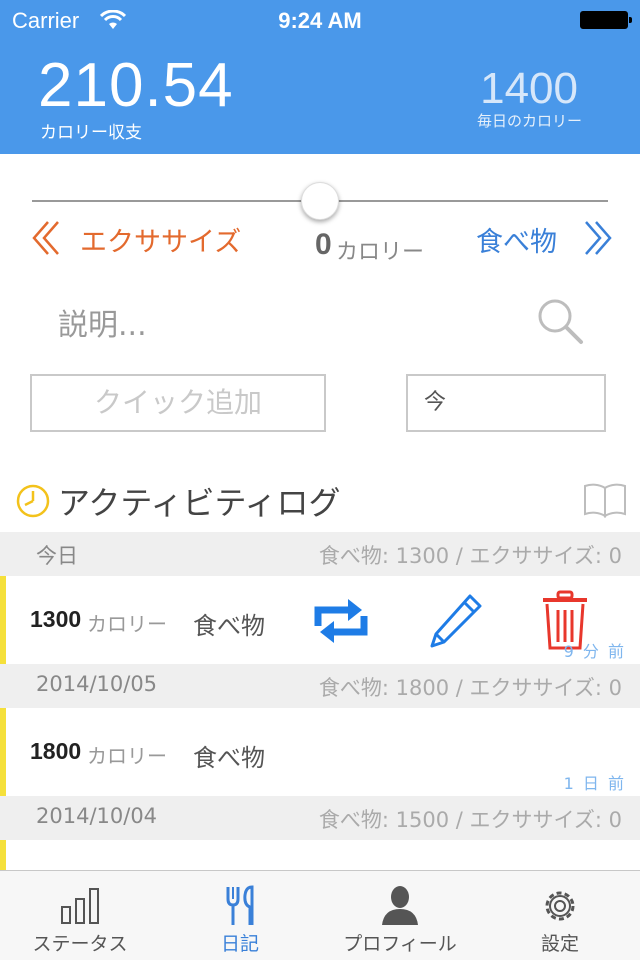  Describe the element at coordinates (606, 20) in the screenshot. I see `battery-icon` at that location.